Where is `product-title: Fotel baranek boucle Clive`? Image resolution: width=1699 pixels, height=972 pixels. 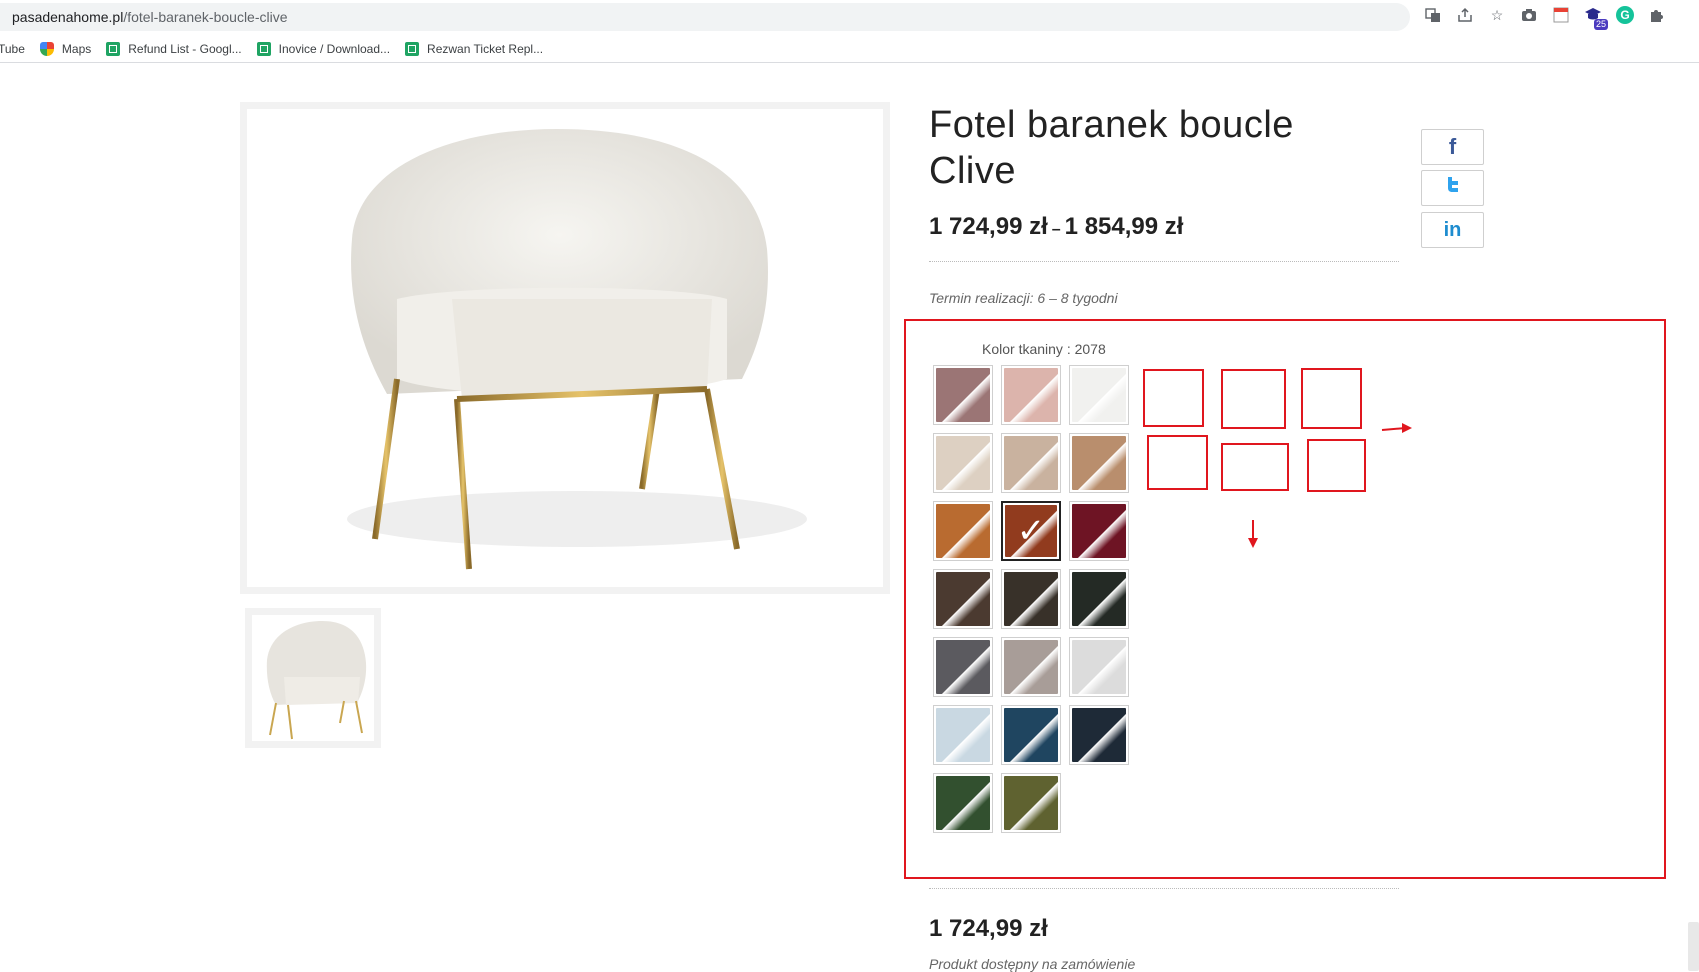 product-title: Fotel baranek boucle Clive is located at coordinates (1111, 148).